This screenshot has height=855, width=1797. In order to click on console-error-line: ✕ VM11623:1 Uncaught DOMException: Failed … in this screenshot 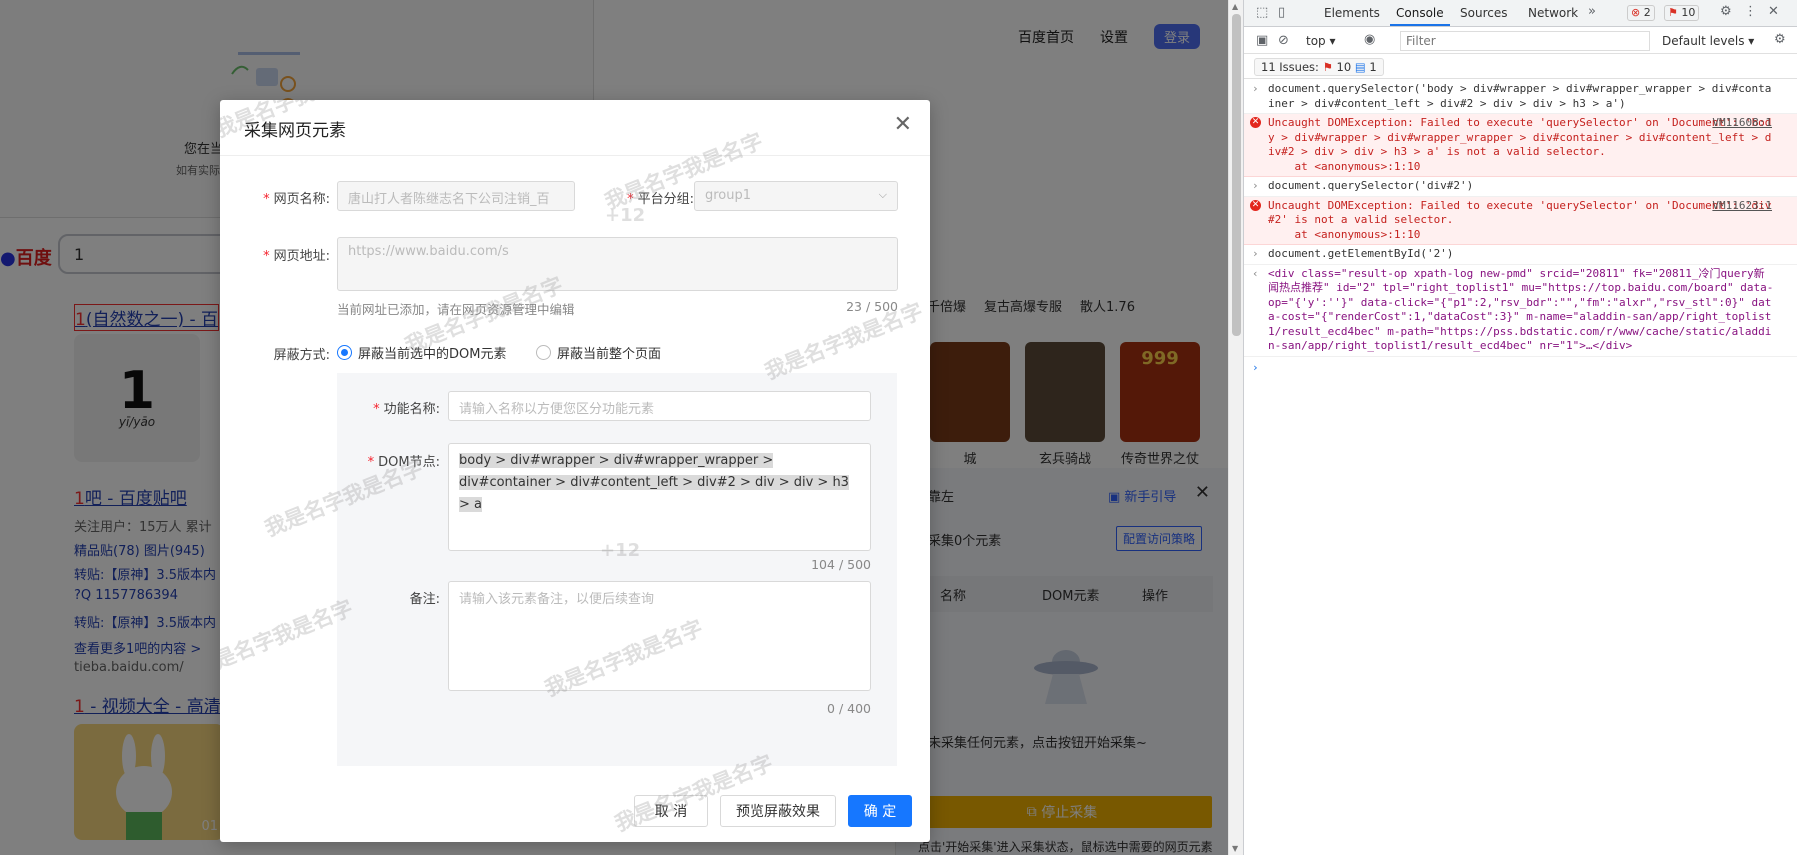, I will do `click(1520, 220)`.